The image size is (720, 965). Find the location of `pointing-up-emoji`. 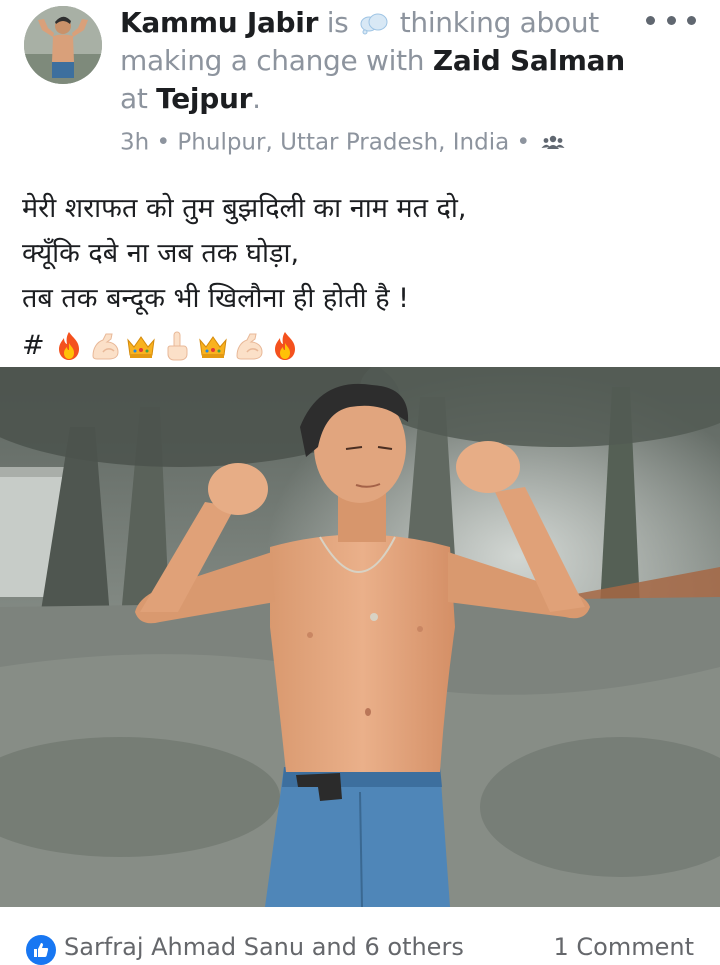

pointing-up-emoji is located at coordinates (177, 345).